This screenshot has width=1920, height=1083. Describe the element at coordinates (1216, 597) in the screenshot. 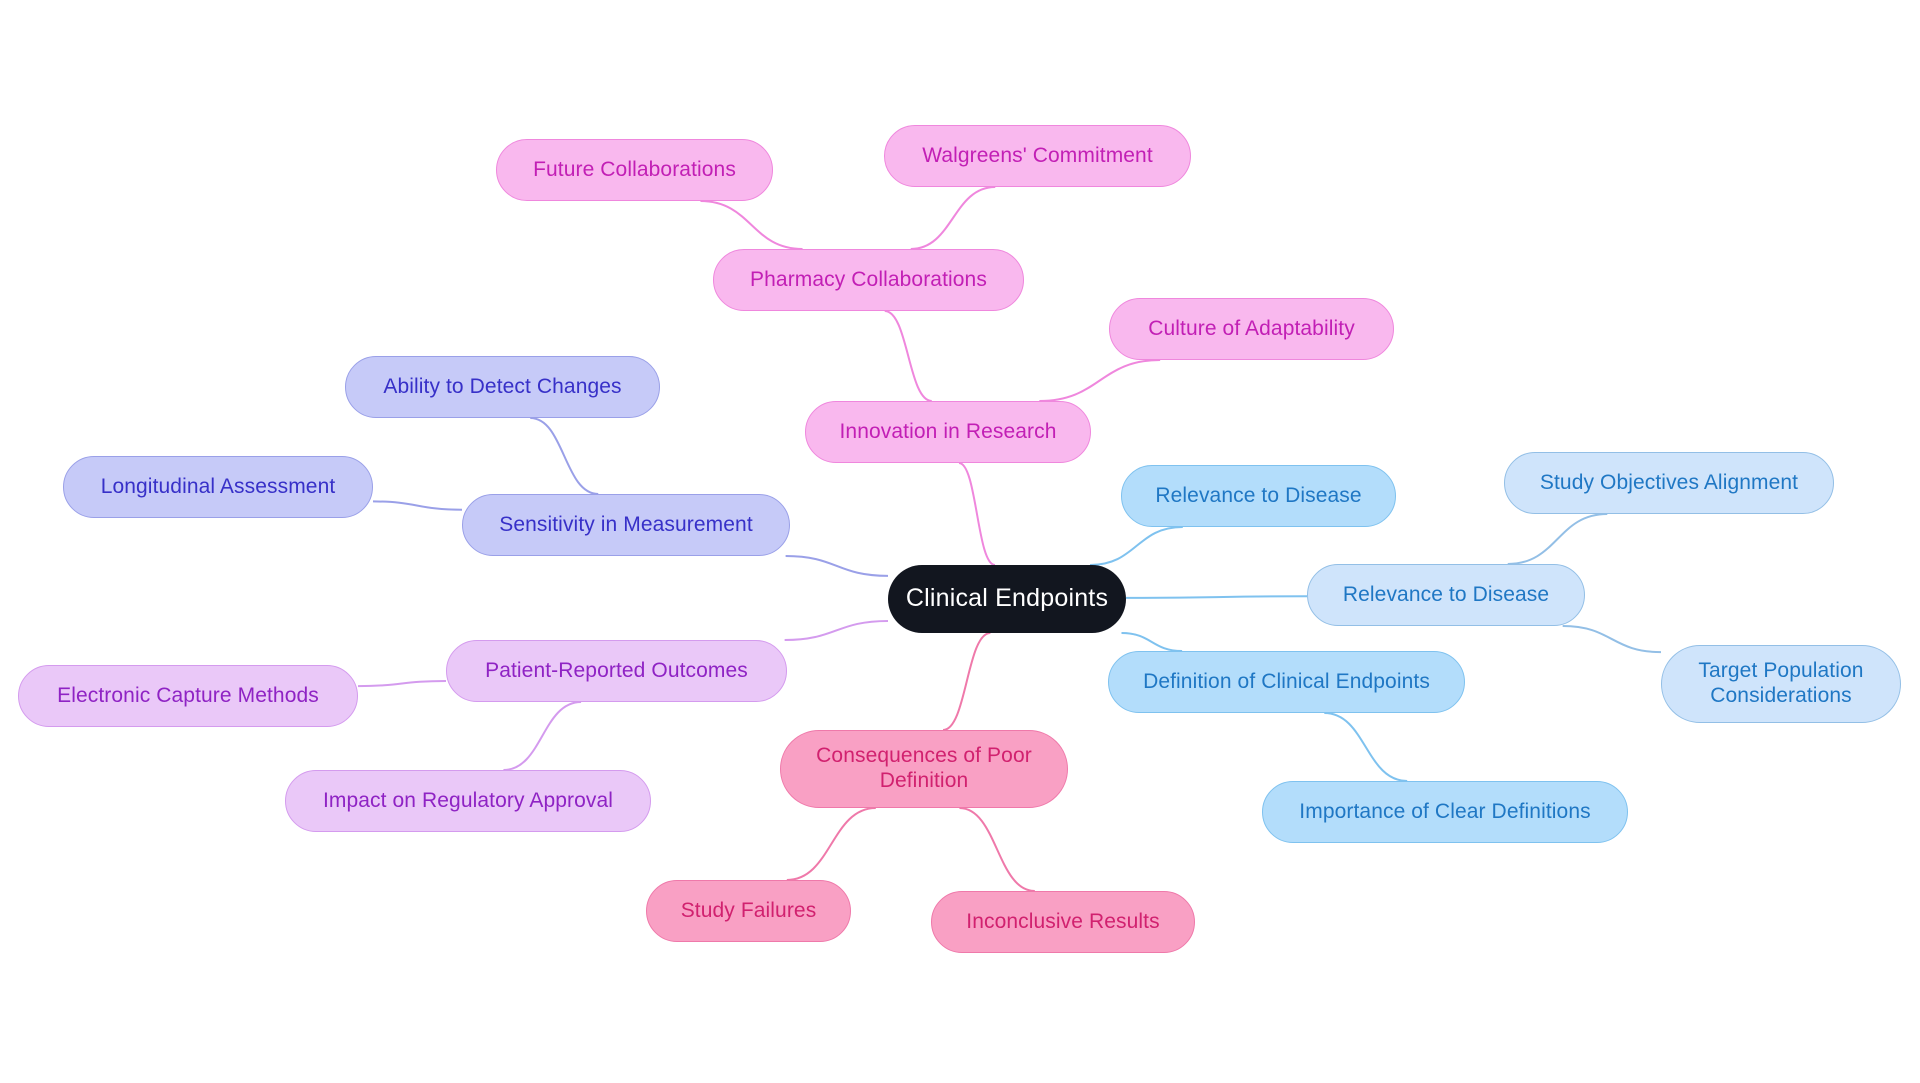

I see `edge-root-to-relevance-to-disease-b` at that location.